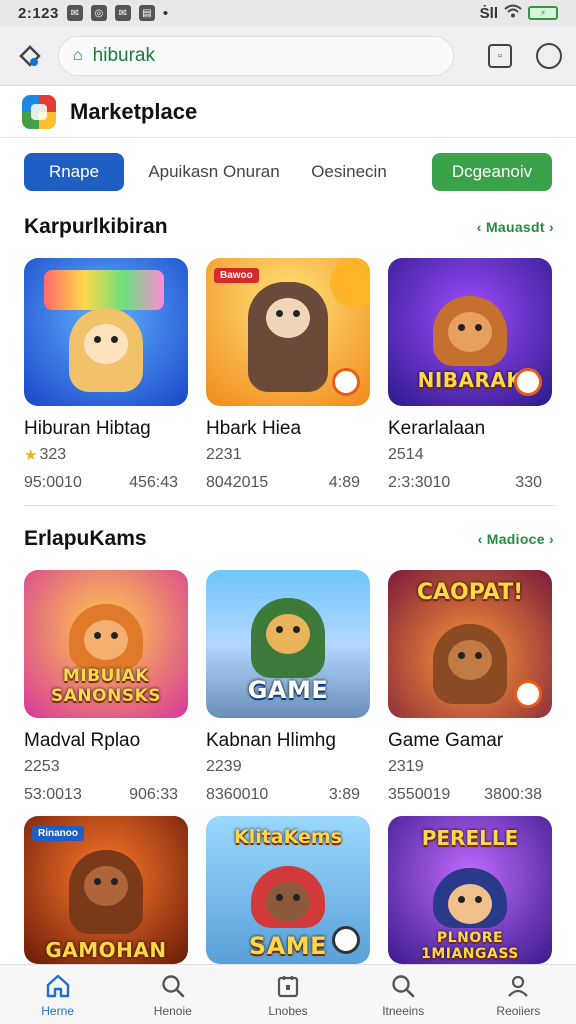  I want to click on nav-item-search: Henoie, so click(172, 994).